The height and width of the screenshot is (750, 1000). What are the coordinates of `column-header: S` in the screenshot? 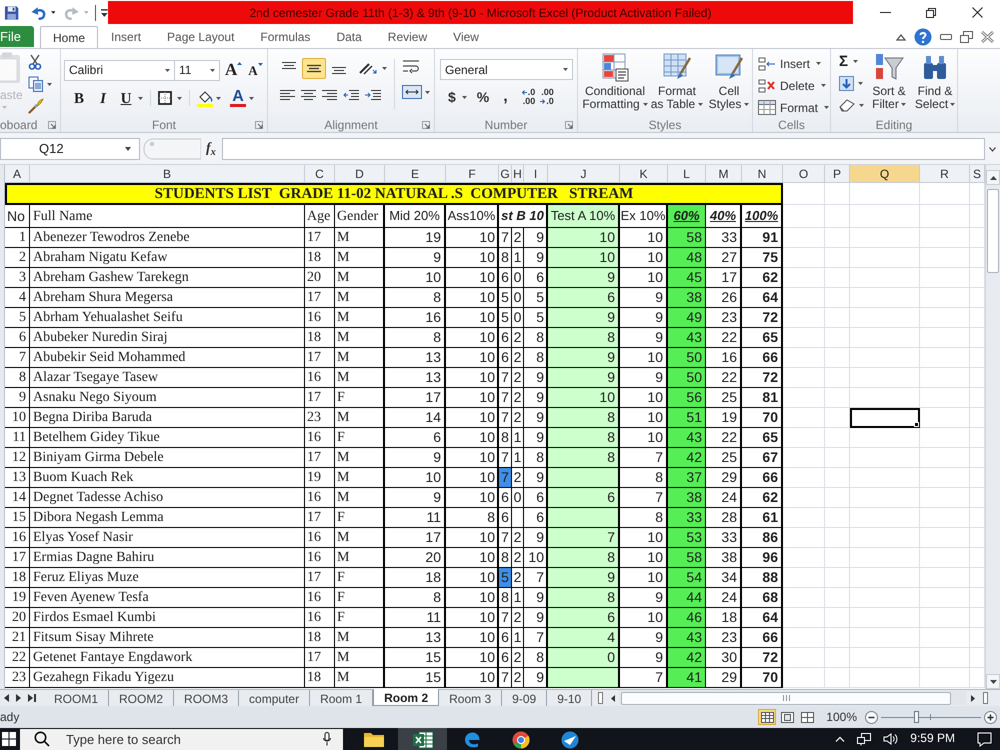 It's located at (977, 174).